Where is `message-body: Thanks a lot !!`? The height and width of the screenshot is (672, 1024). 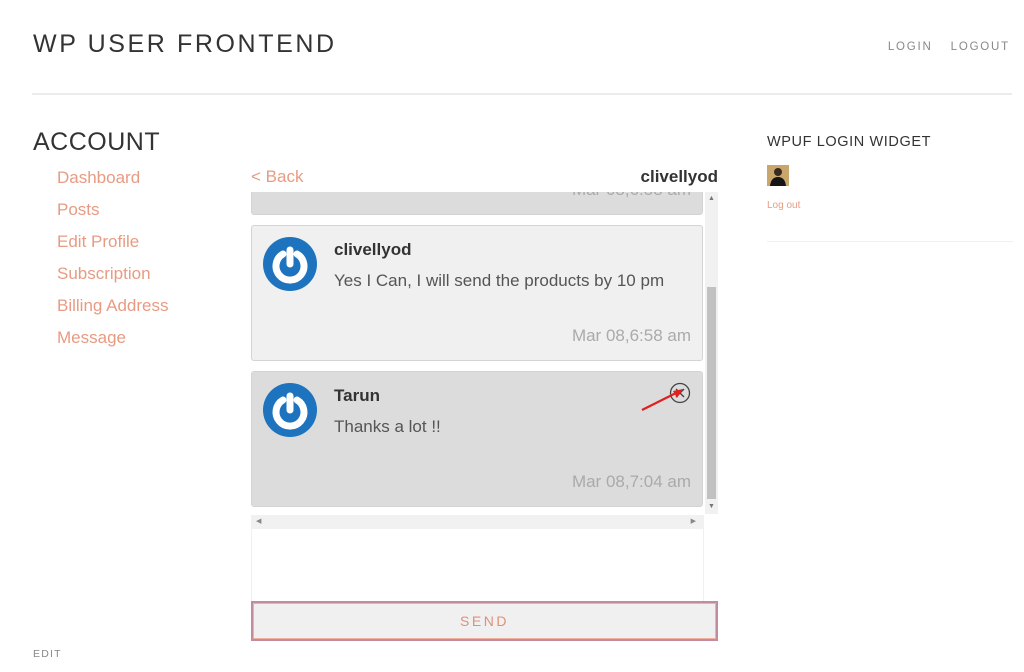 message-body: Thanks a lot !! is located at coordinates (387, 426).